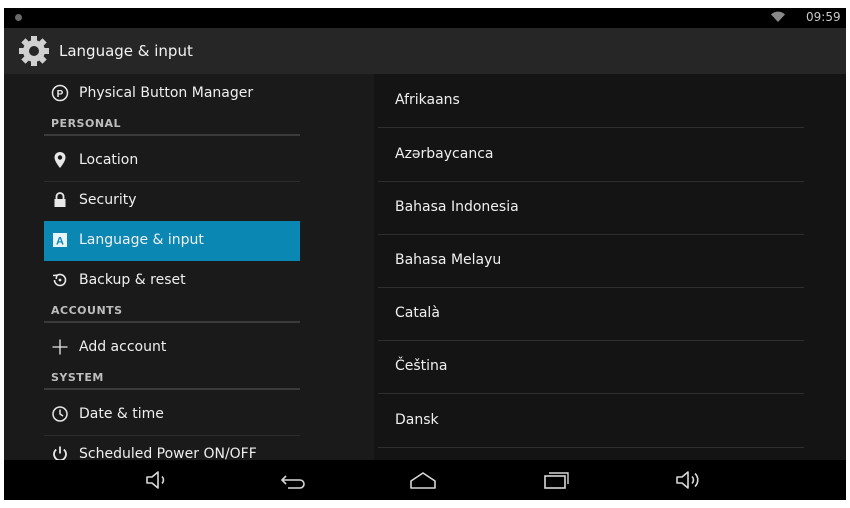 Image resolution: width=850 pixels, height=508 pixels. Describe the element at coordinates (172, 94) in the screenshot. I see `settings-item-physical-button-manager: P Physical Button Manager` at that location.